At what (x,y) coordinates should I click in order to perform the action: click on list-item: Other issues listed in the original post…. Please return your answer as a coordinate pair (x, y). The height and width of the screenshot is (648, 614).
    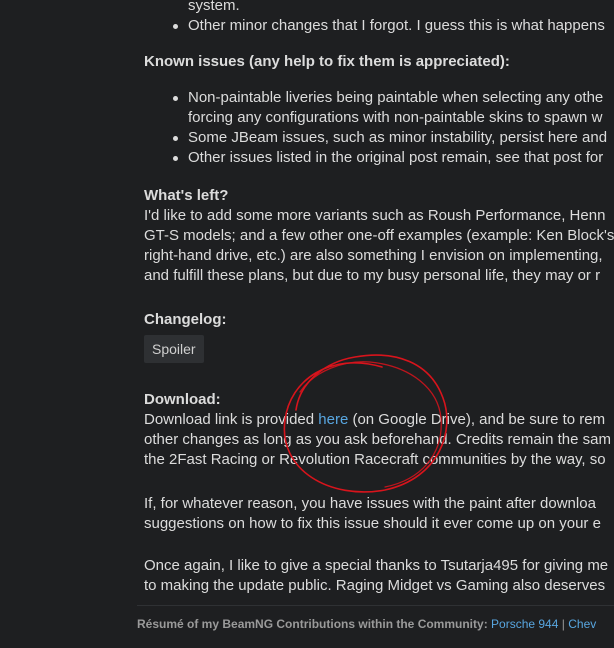
    Looking at the image, I should click on (389, 158).